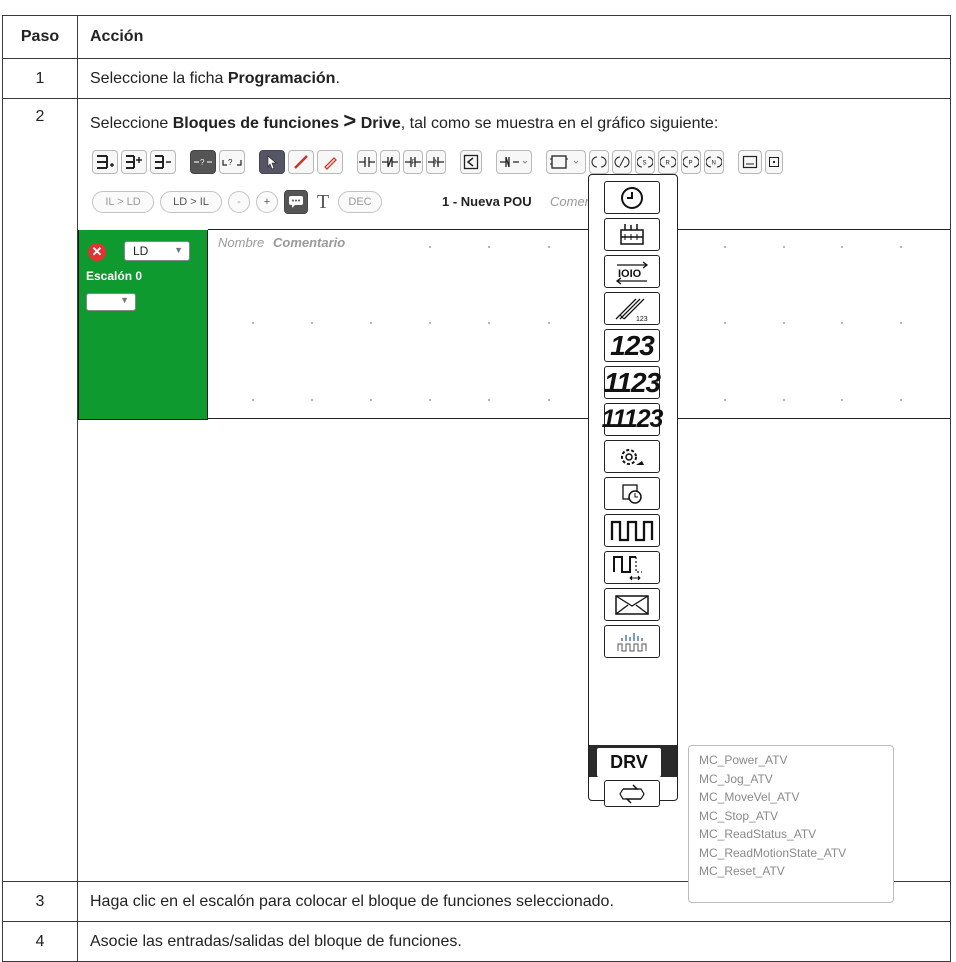  Describe the element at coordinates (330, 162) in the screenshot. I see `eraser-icon` at that location.